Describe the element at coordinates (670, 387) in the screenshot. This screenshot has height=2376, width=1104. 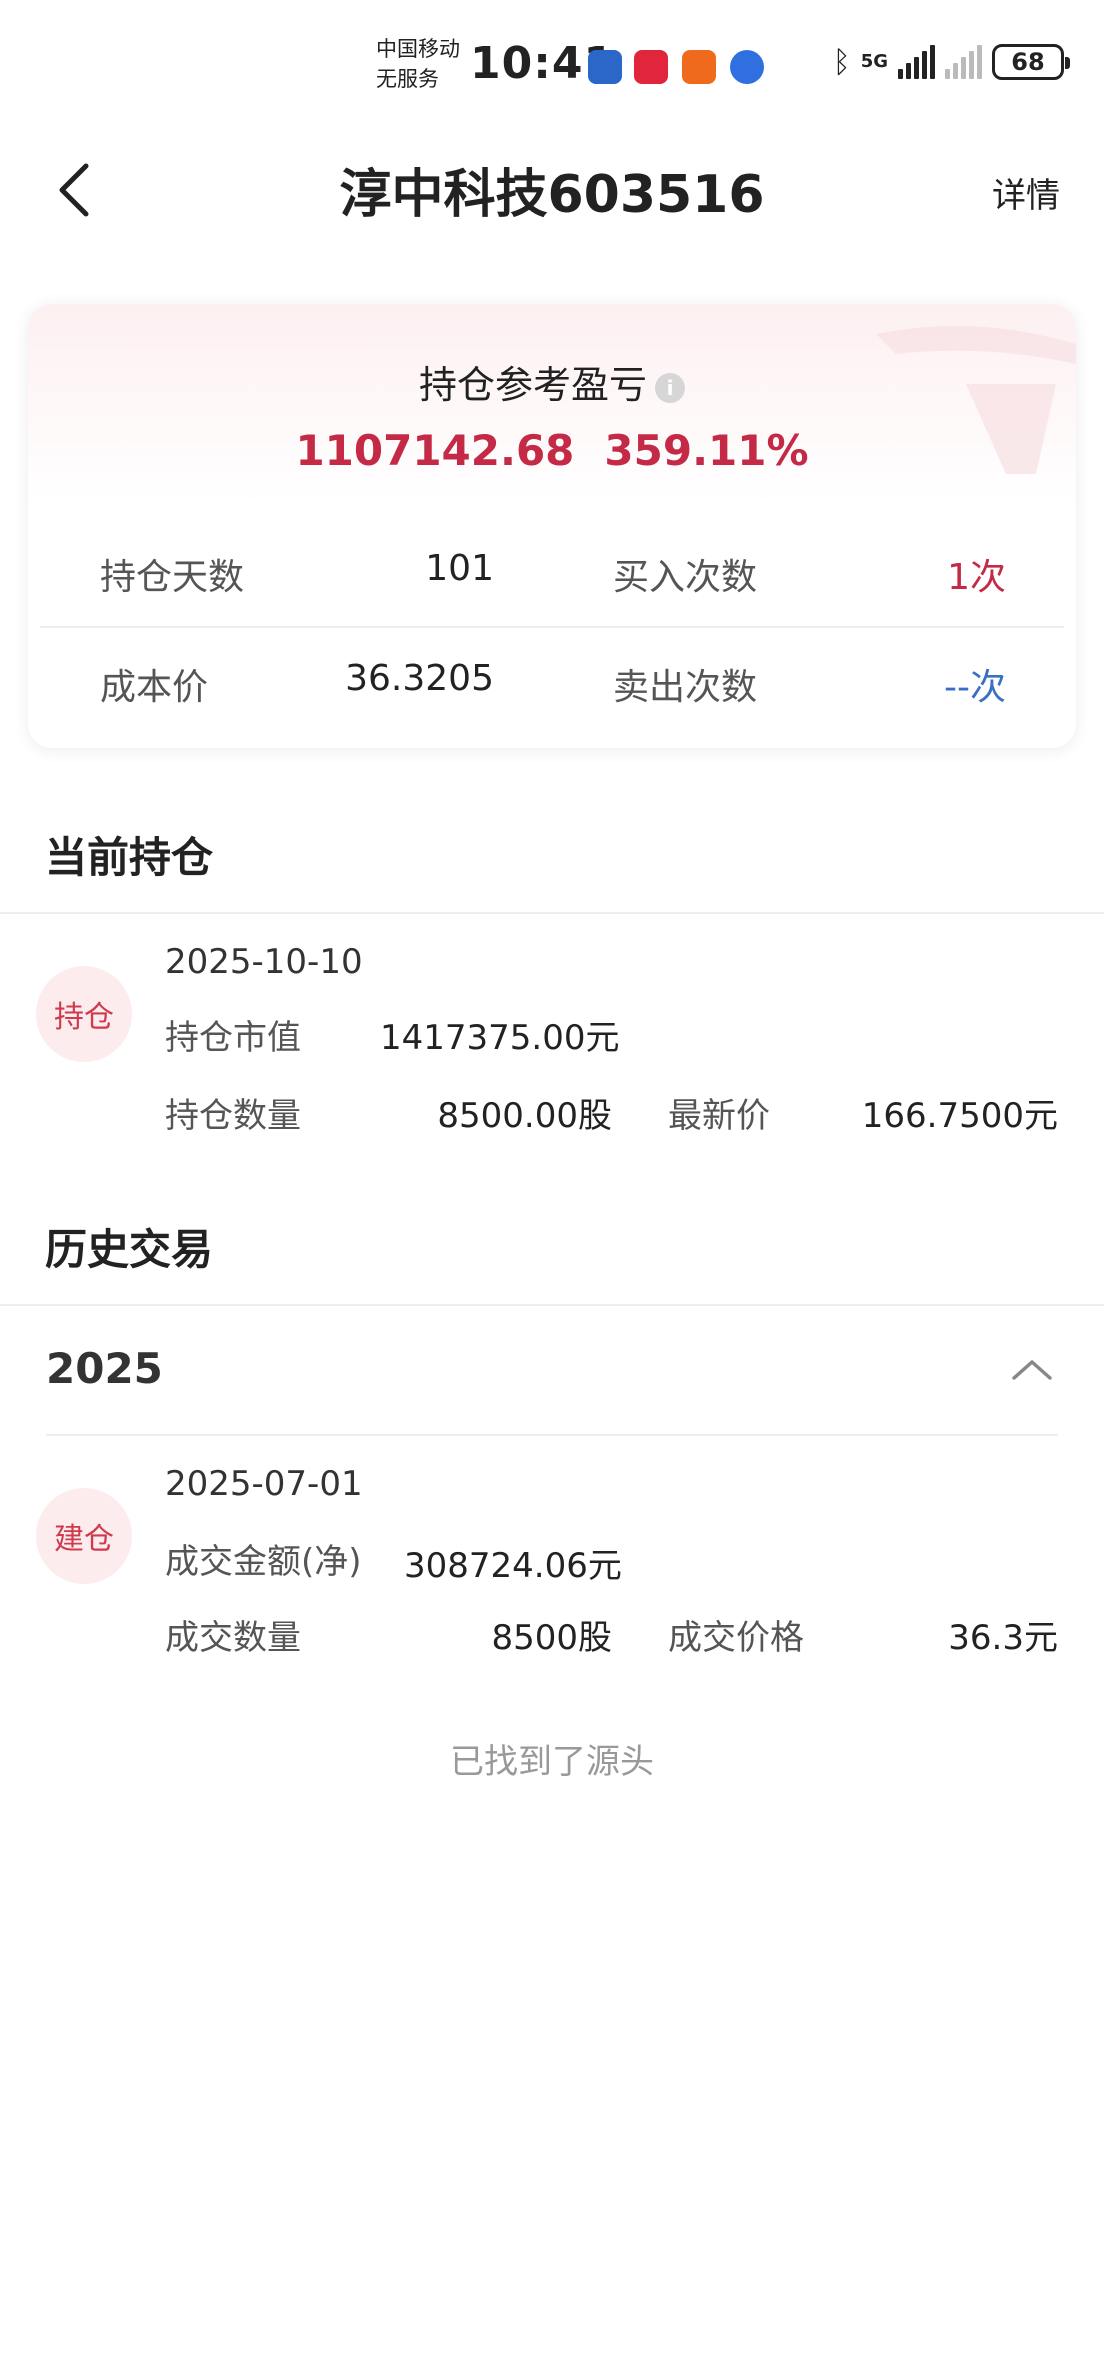
I see `info-icon: i` at that location.